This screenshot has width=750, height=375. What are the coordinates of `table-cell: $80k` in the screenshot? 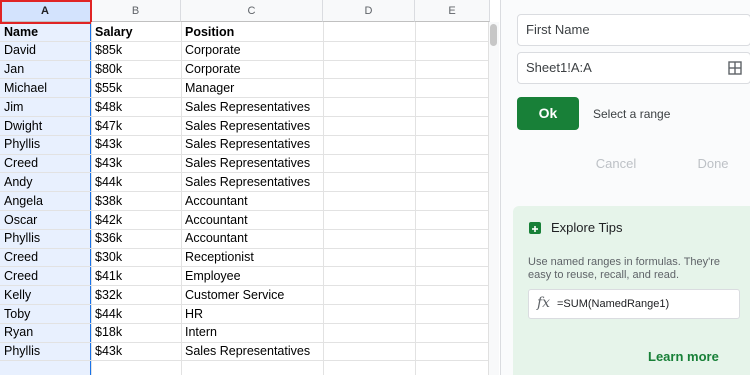 It's located at (137, 69).